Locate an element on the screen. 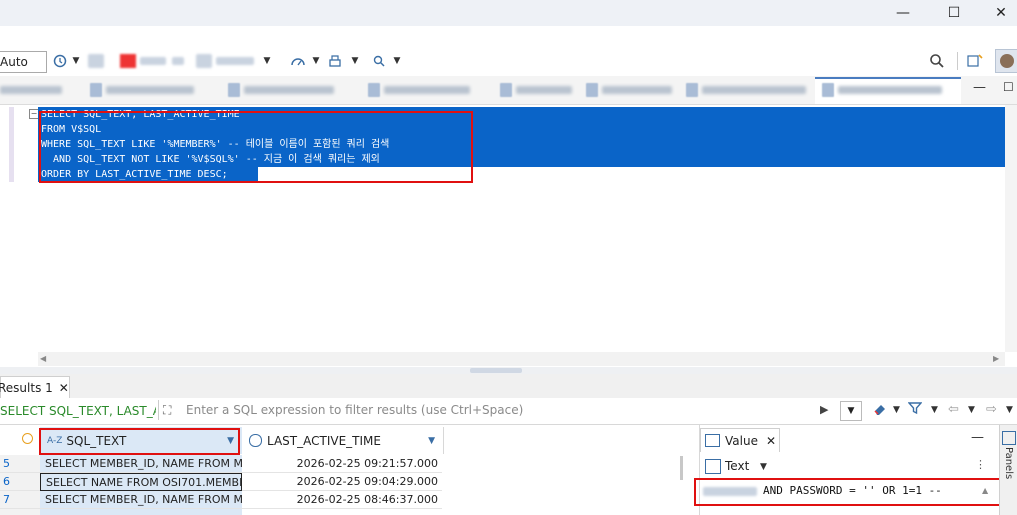 This screenshot has height=515, width=1017. results-tab-bar is located at coordinates (508, 386).